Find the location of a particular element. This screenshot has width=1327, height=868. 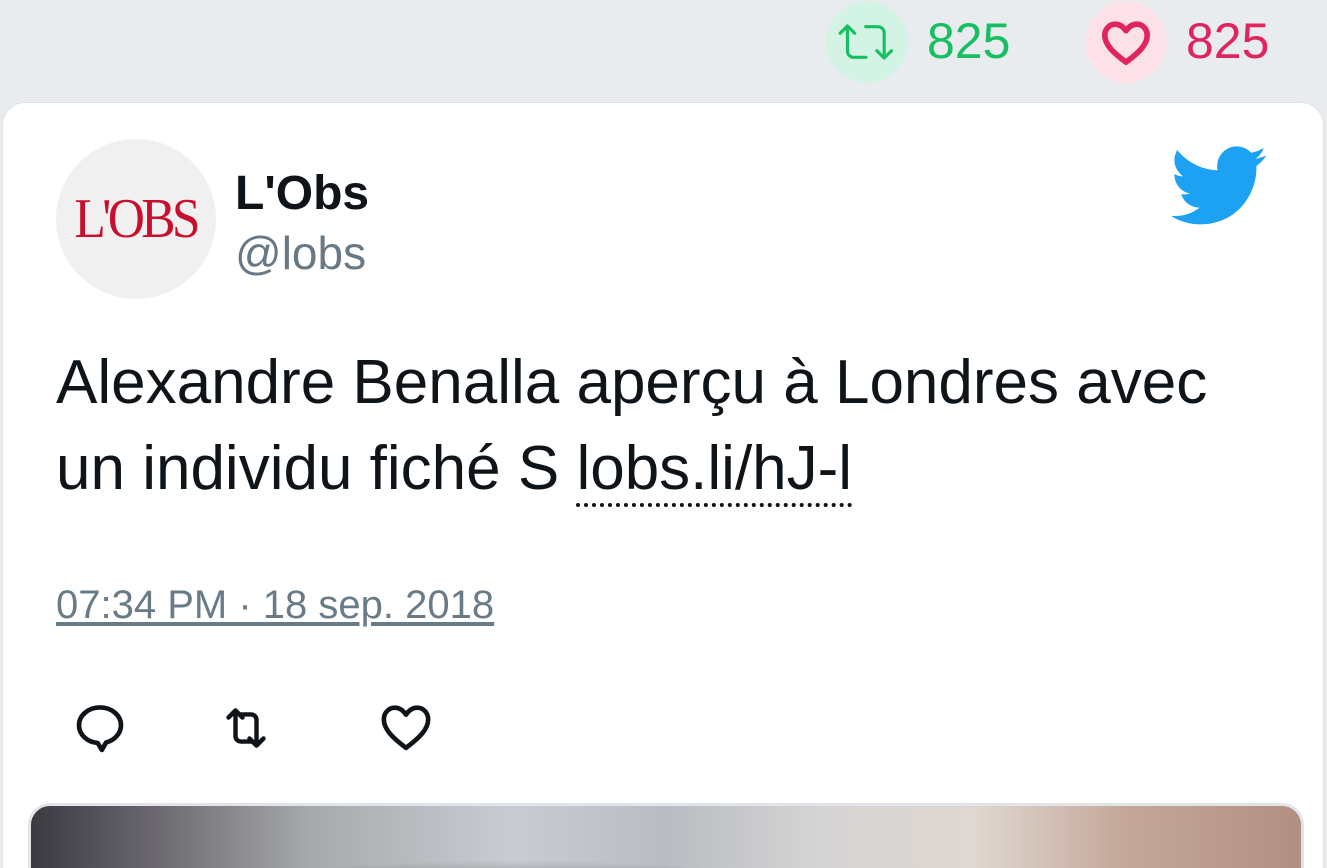

heart-stat-icon is located at coordinates (1126, 43).